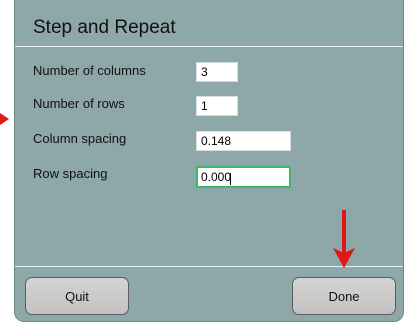 The image size is (411, 322). I want to click on number-of-rows-field, so click(217, 106).